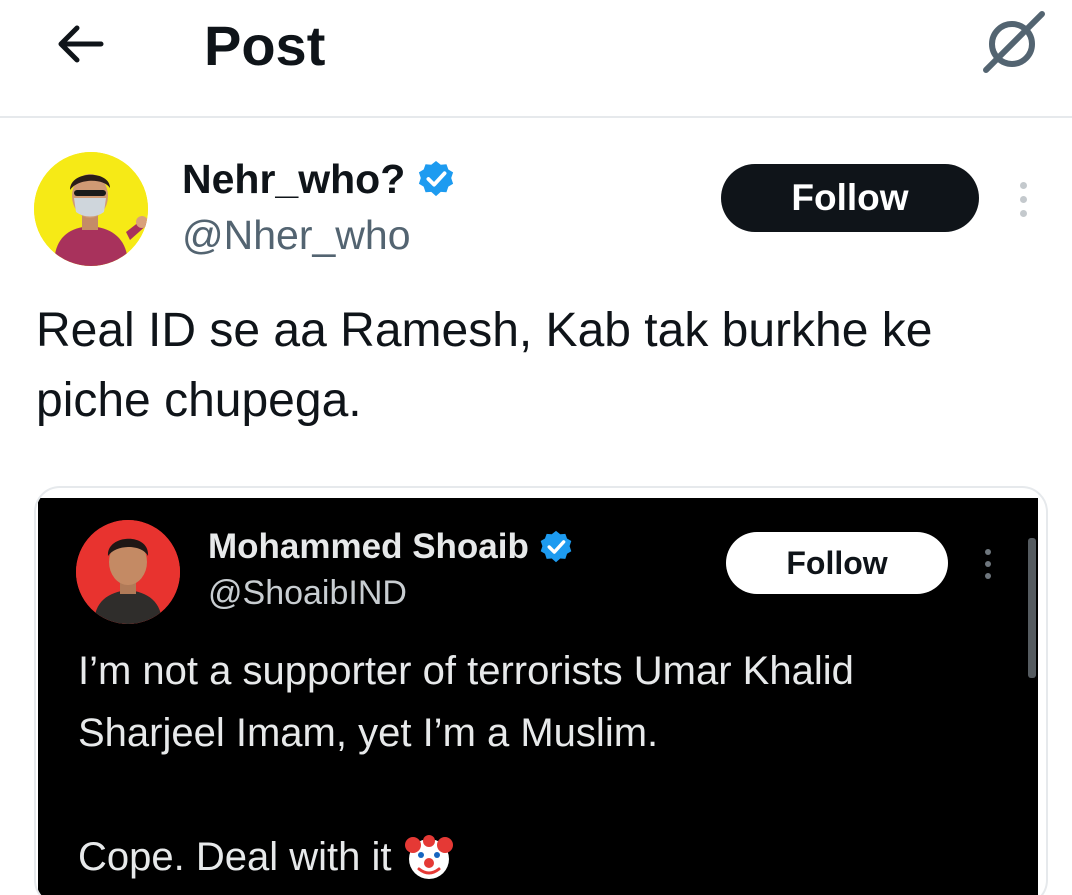 This screenshot has height=895, width=1072. I want to click on author-avatar, so click(91, 209).